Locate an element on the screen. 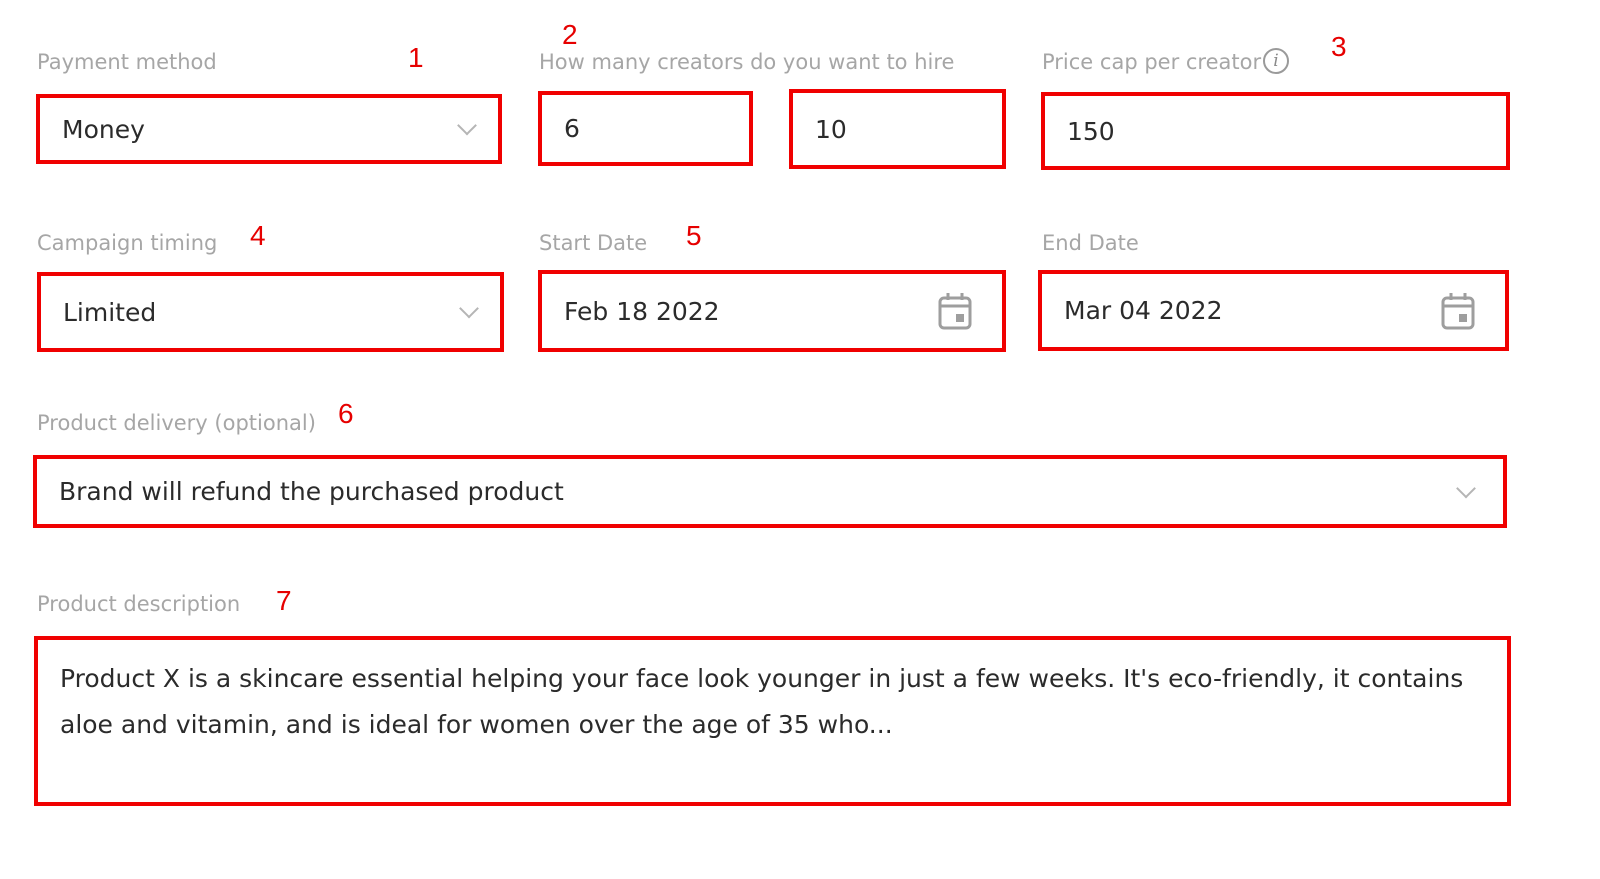  creators-min-value: 6 is located at coordinates (572, 128).